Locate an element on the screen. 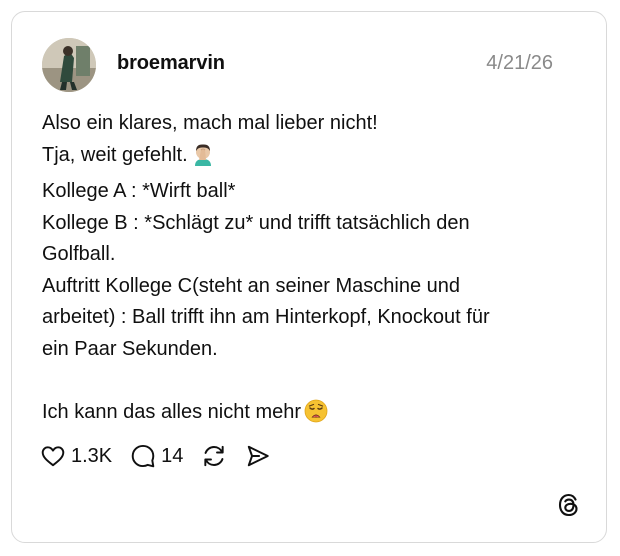 The height and width of the screenshot is (556, 620). post-line-2-text: Tja, weit gefehlt. is located at coordinates (115, 154).